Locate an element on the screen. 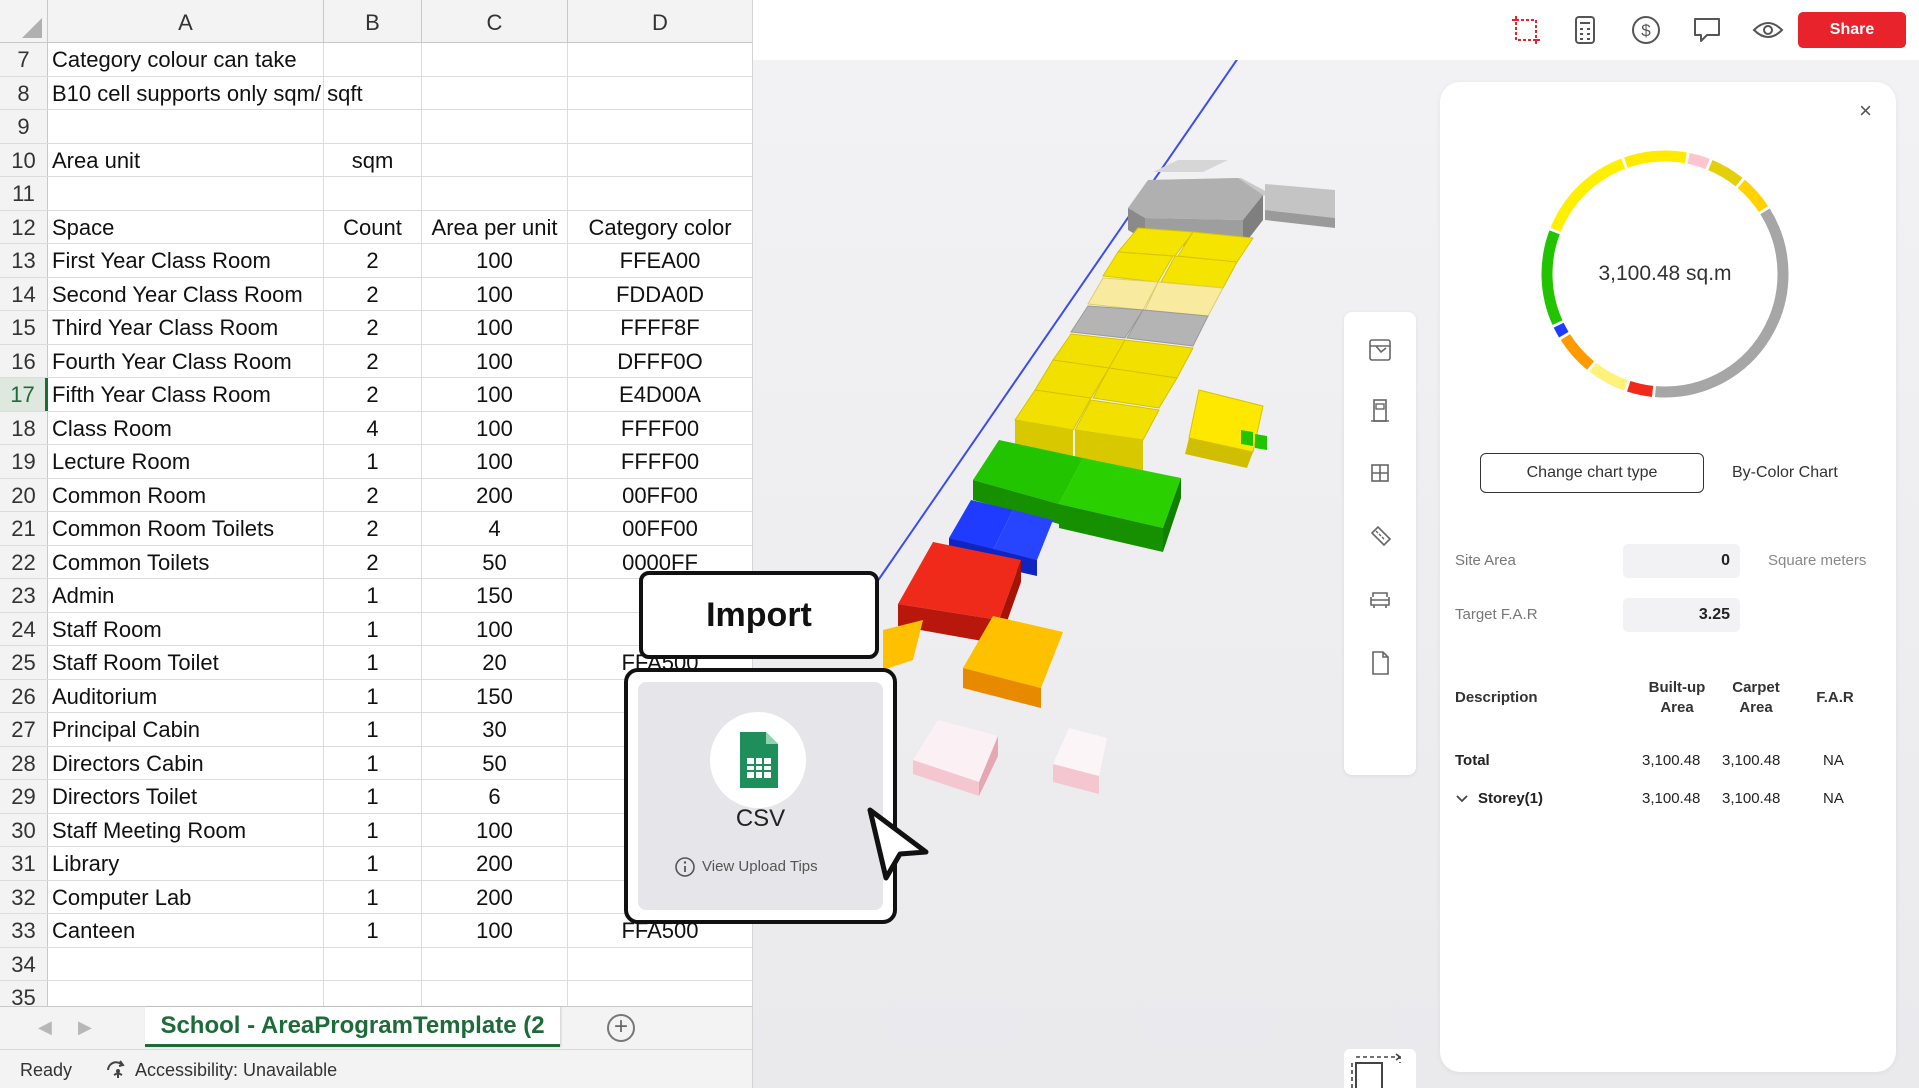 The width and height of the screenshot is (1919, 1088). row-number: 27 is located at coordinates (24, 729).